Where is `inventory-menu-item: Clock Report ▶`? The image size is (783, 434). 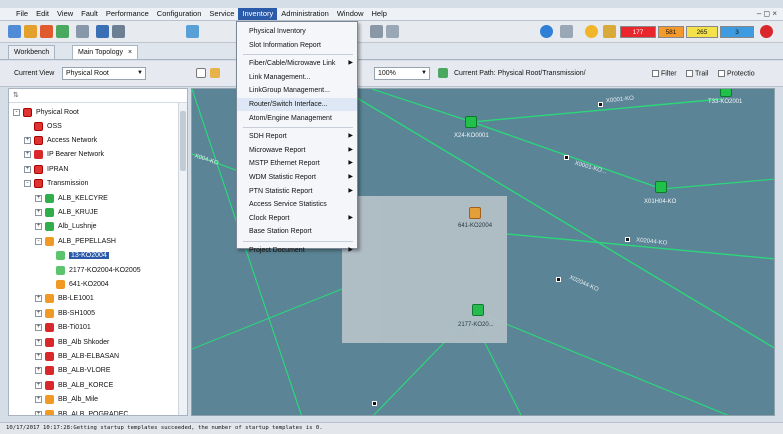 inventory-menu-item: Clock Report ▶ is located at coordinates (297, 218).